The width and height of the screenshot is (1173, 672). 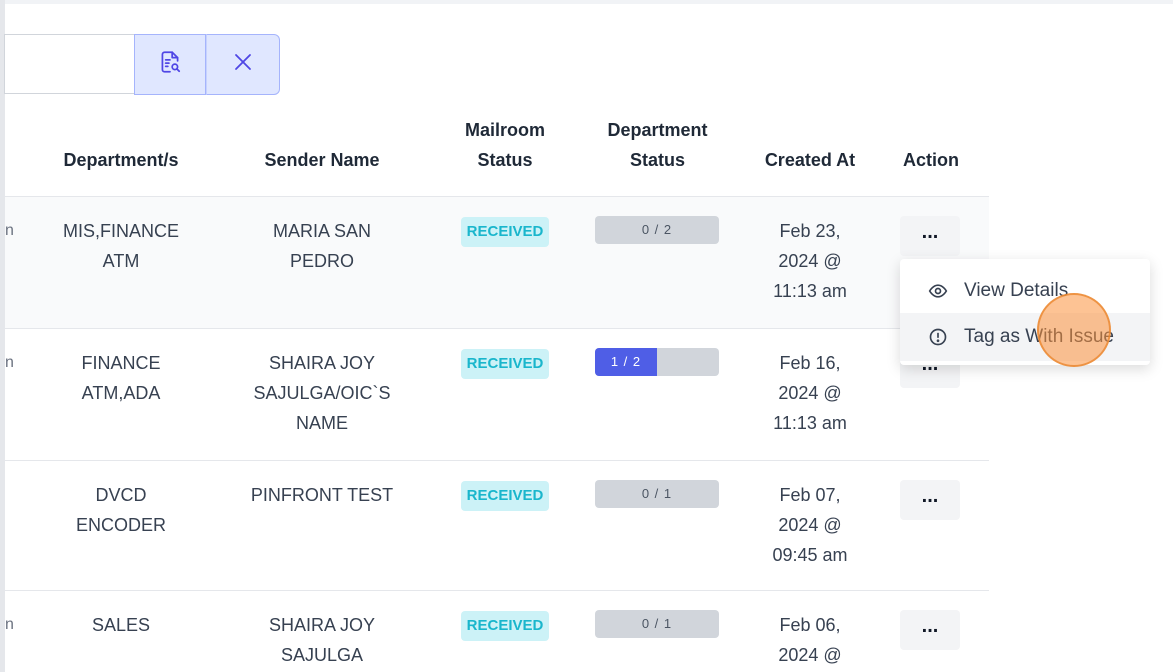 What do you see at coordinates (810, 160) in the screenshot?
I see `header-created-at: Created At` at bounding box center [810, 160].